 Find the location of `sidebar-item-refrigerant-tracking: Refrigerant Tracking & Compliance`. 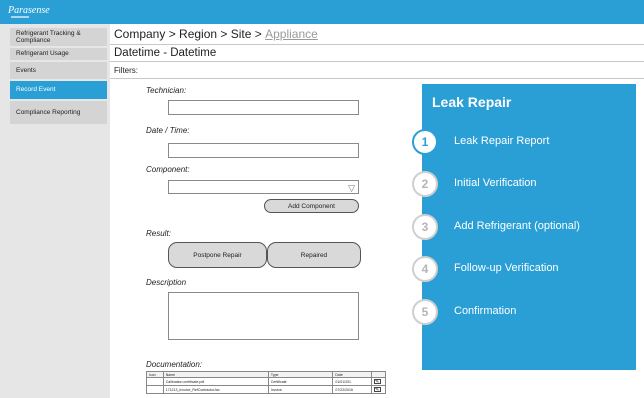

sidebar-item-refrigerant-tracking: Refrigerant Tracking & Compliance is located at coordinates (58, 37).